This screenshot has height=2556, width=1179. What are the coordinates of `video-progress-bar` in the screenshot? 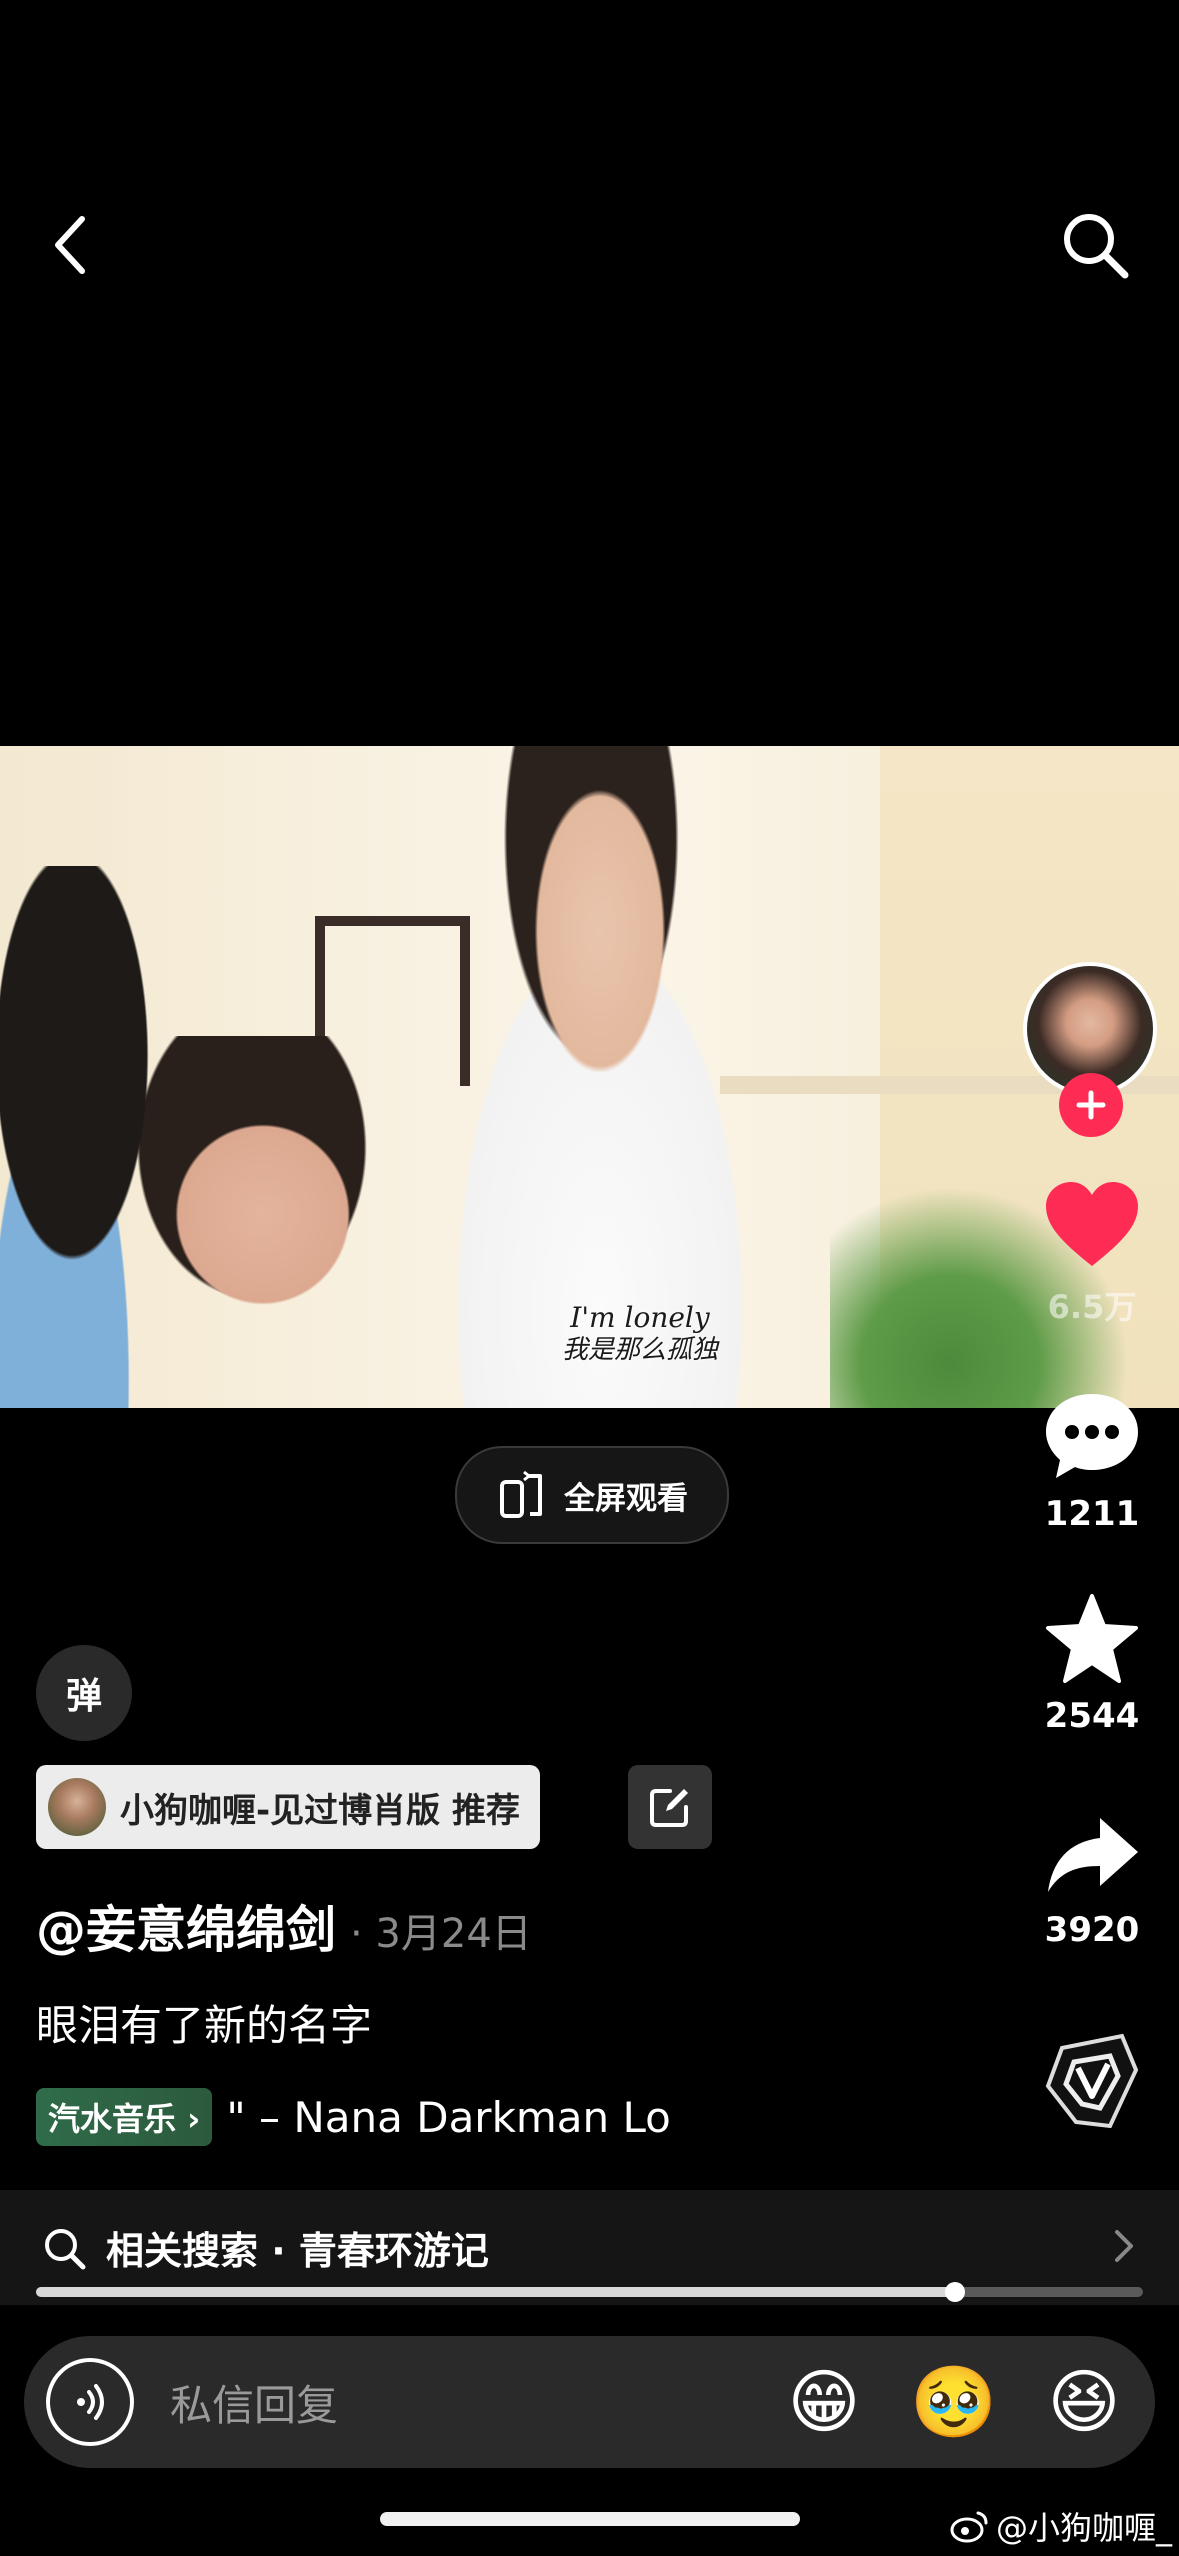 It's located at (589, 2292).